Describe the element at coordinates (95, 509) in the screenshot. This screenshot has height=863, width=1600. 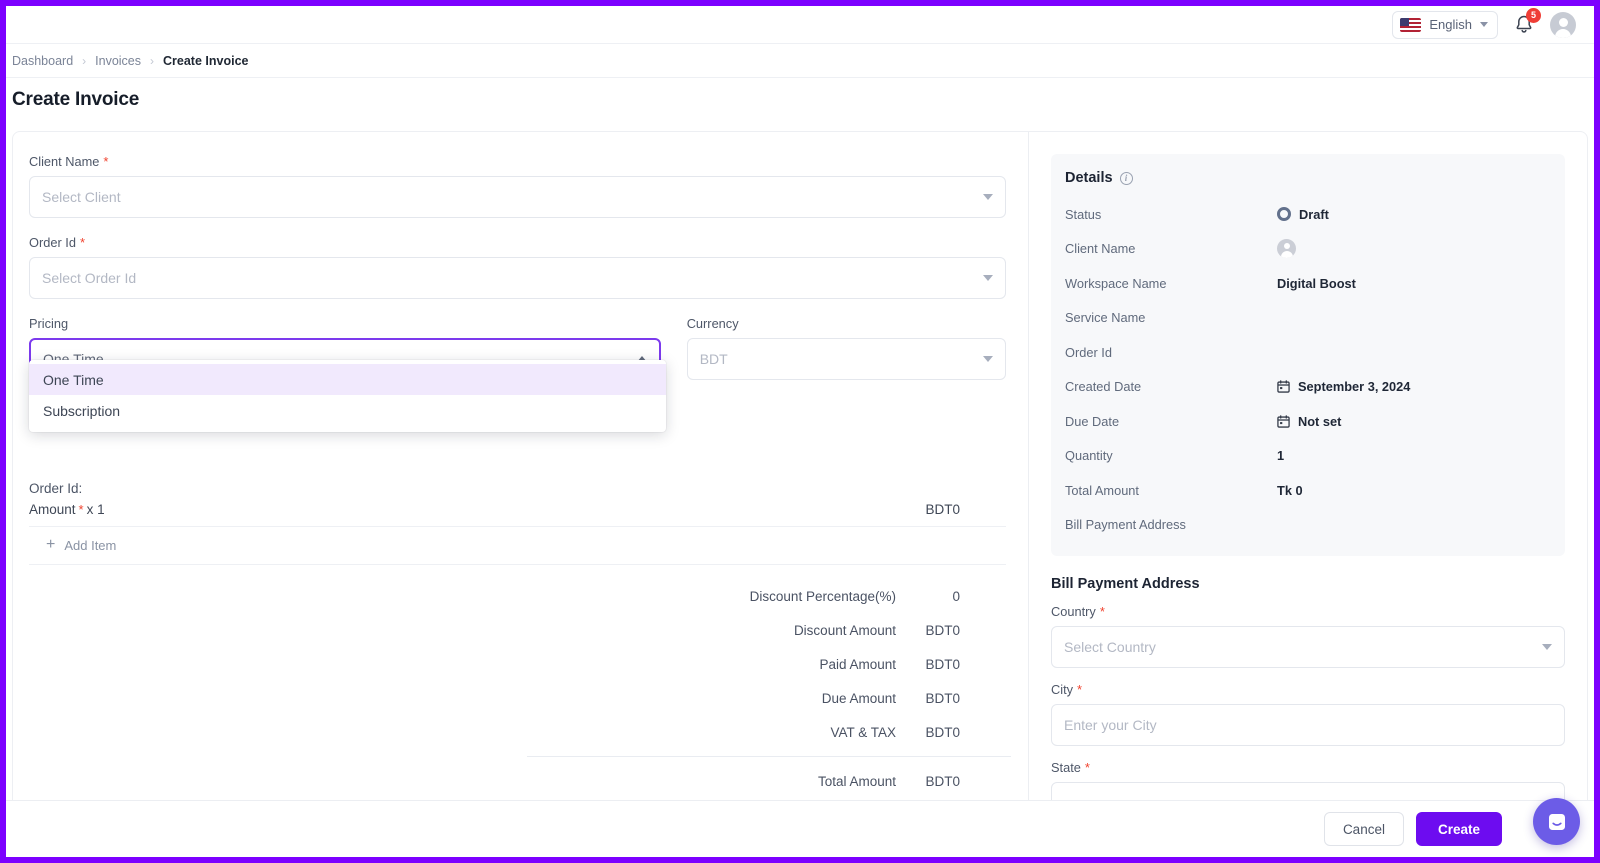
I see `amount-multiplier: x 1` at that location.